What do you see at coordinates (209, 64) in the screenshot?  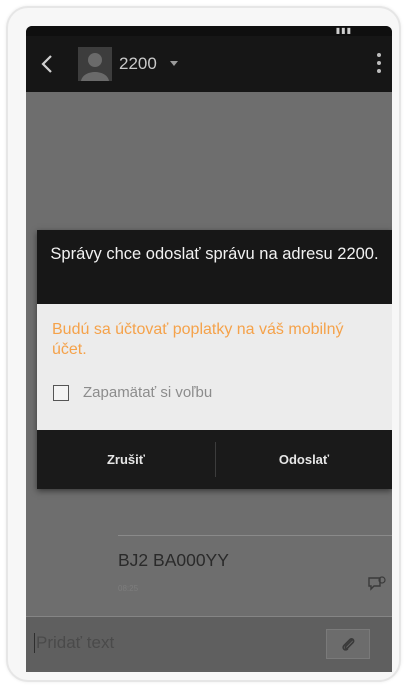 I see `app-bar: 2200` at bounding box center [209, 64].